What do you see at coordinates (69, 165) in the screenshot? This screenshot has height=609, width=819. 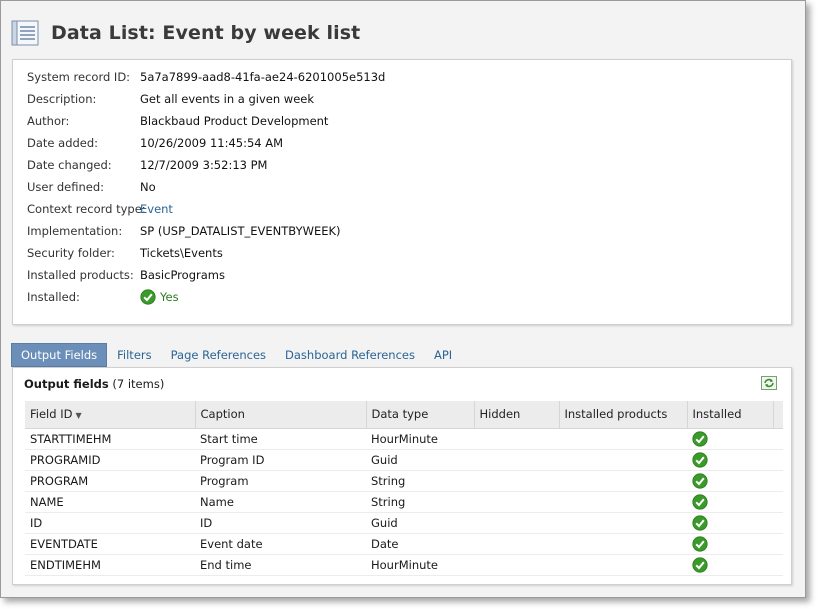 I see `info-label: Date changed:` at bounding box center [69, 165].